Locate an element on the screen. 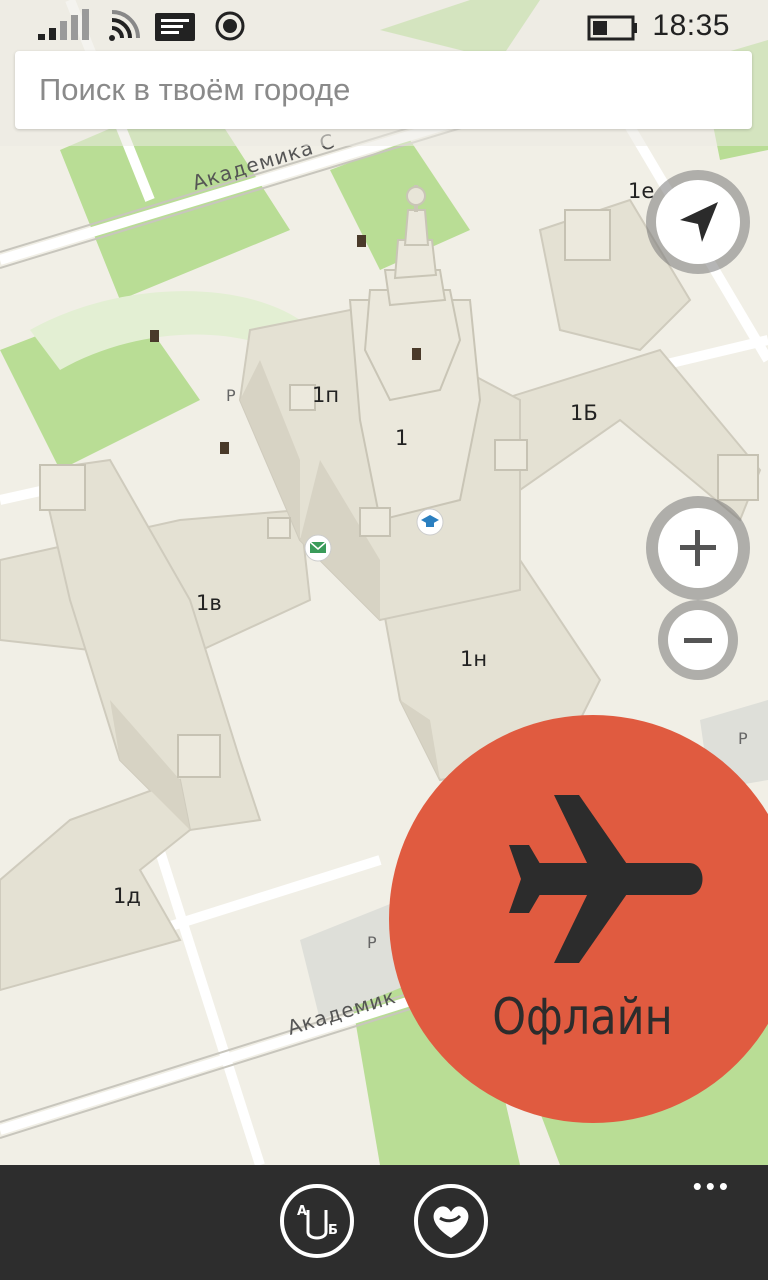 This screenshot has height=1280, width=768. heart-icon is located at coordinates (451, 1222).